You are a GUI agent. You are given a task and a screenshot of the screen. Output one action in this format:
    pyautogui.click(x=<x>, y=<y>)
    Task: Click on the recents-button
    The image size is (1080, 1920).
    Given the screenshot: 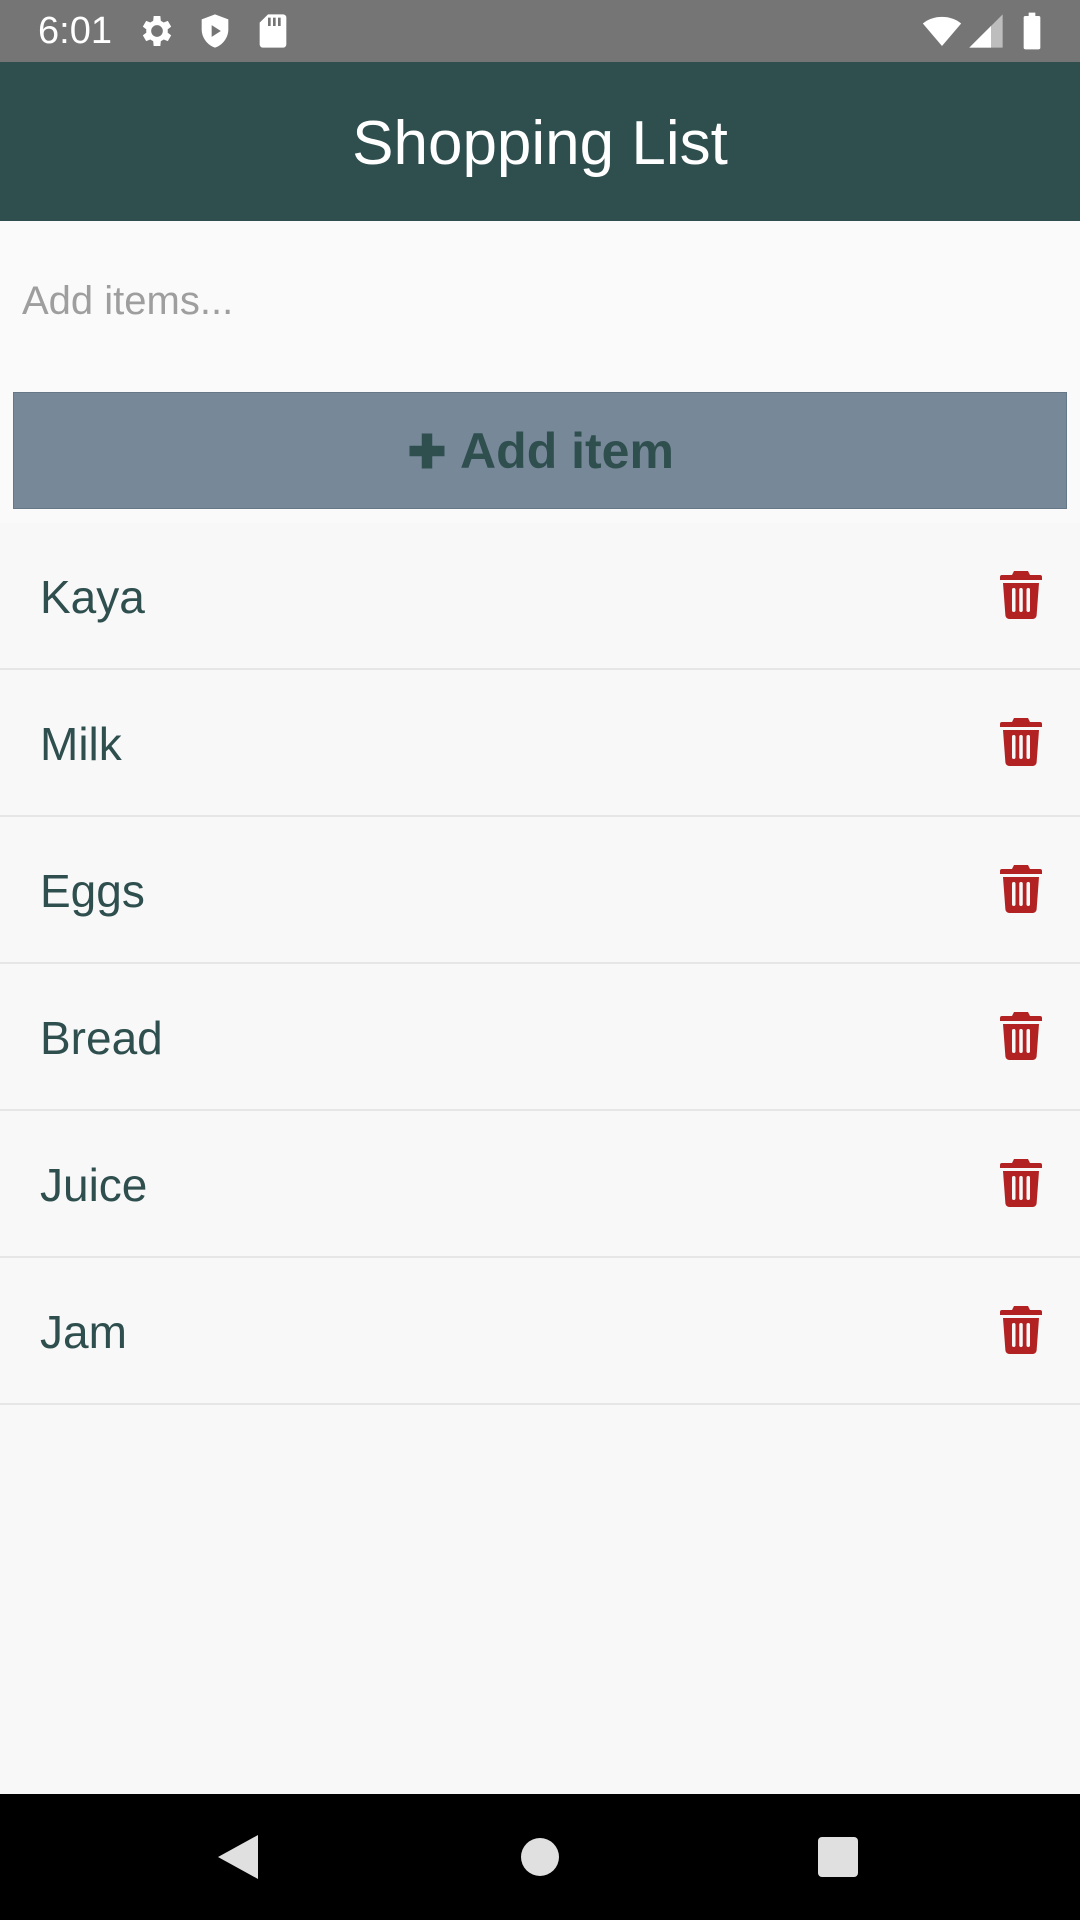 What is the action you would take?
    pyautogui.click(x=838, y=1857)
    